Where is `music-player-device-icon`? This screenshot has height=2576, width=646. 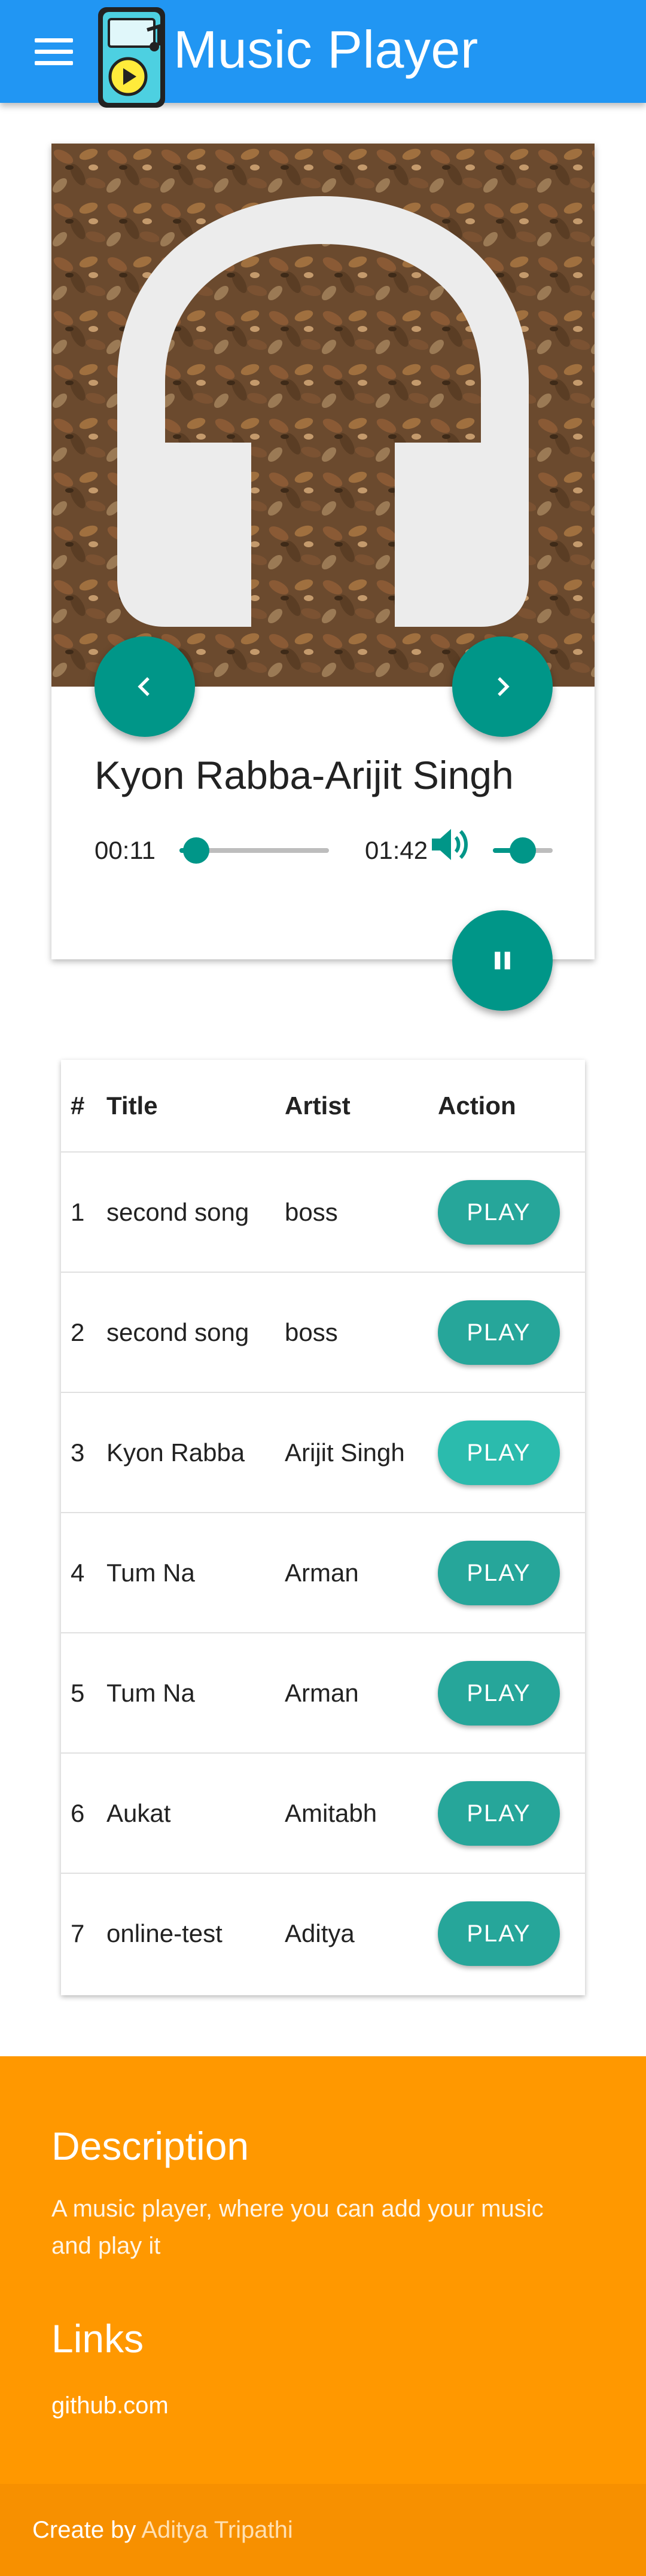
music-player-device-icon is located at coordinates (131, 58).